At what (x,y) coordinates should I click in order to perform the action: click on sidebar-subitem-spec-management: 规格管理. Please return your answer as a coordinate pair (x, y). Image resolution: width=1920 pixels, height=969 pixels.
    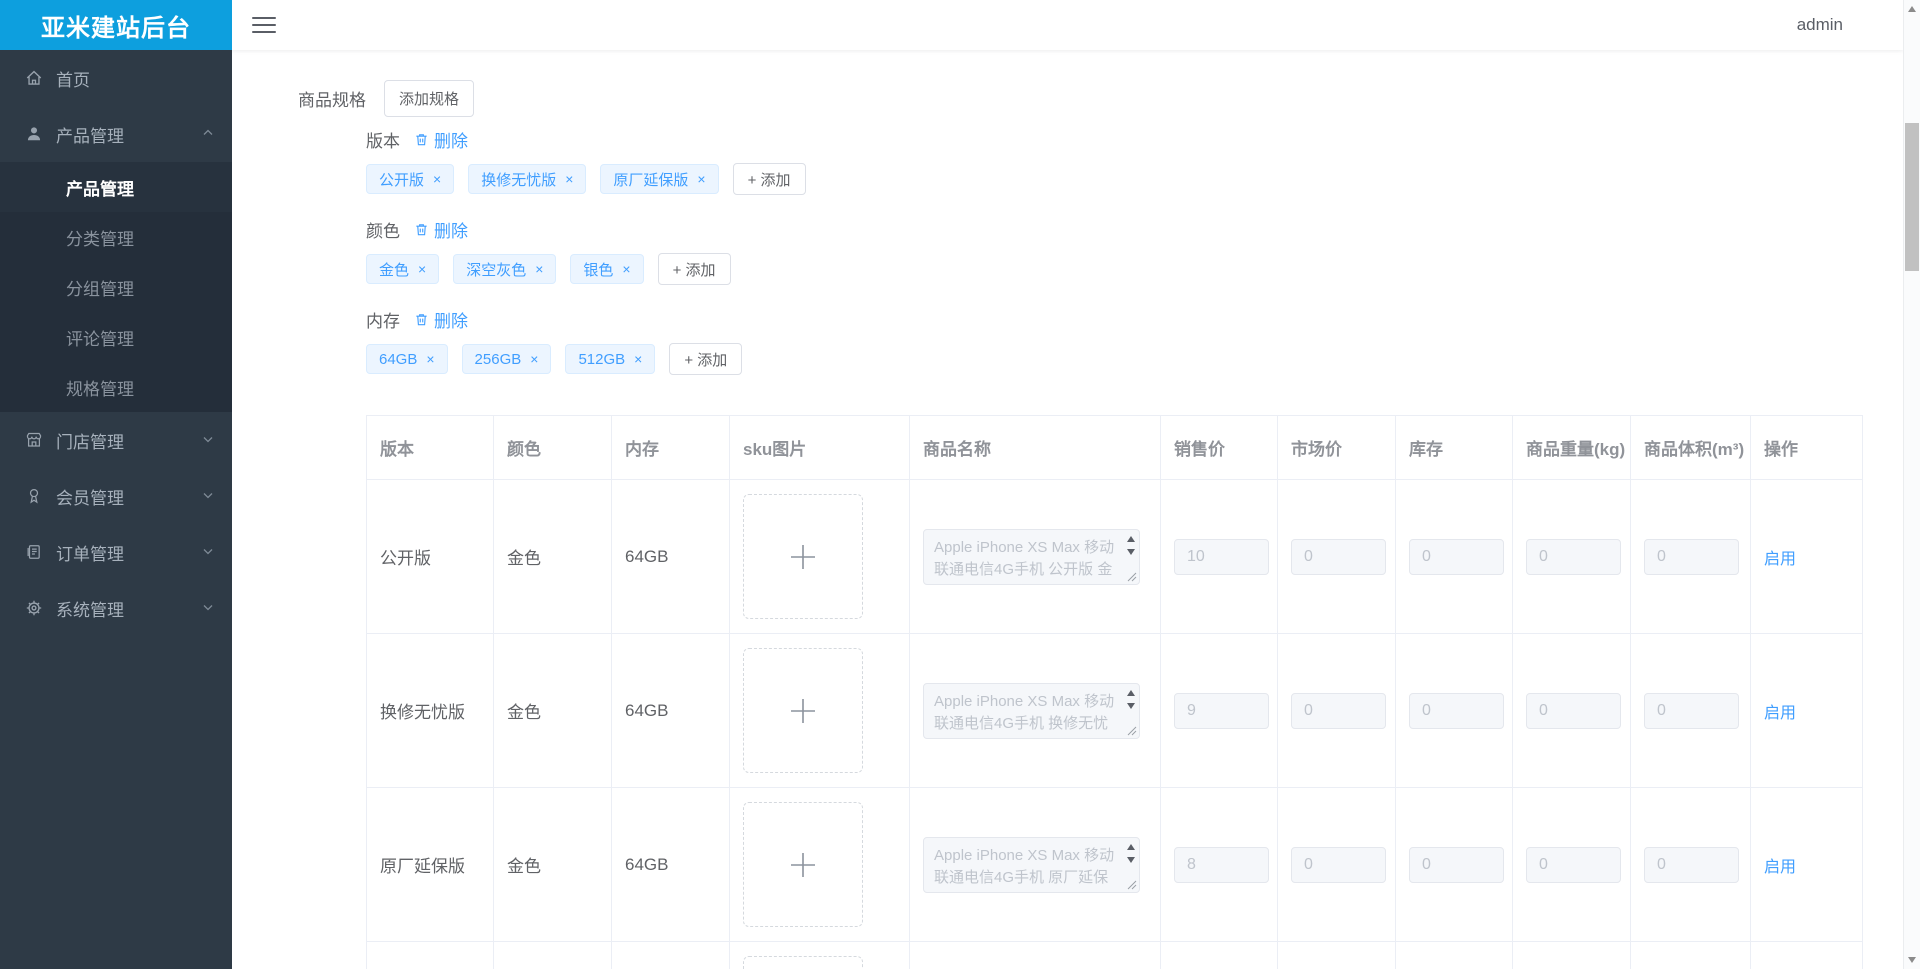
    Looking at the image, I should click on (116, 387).